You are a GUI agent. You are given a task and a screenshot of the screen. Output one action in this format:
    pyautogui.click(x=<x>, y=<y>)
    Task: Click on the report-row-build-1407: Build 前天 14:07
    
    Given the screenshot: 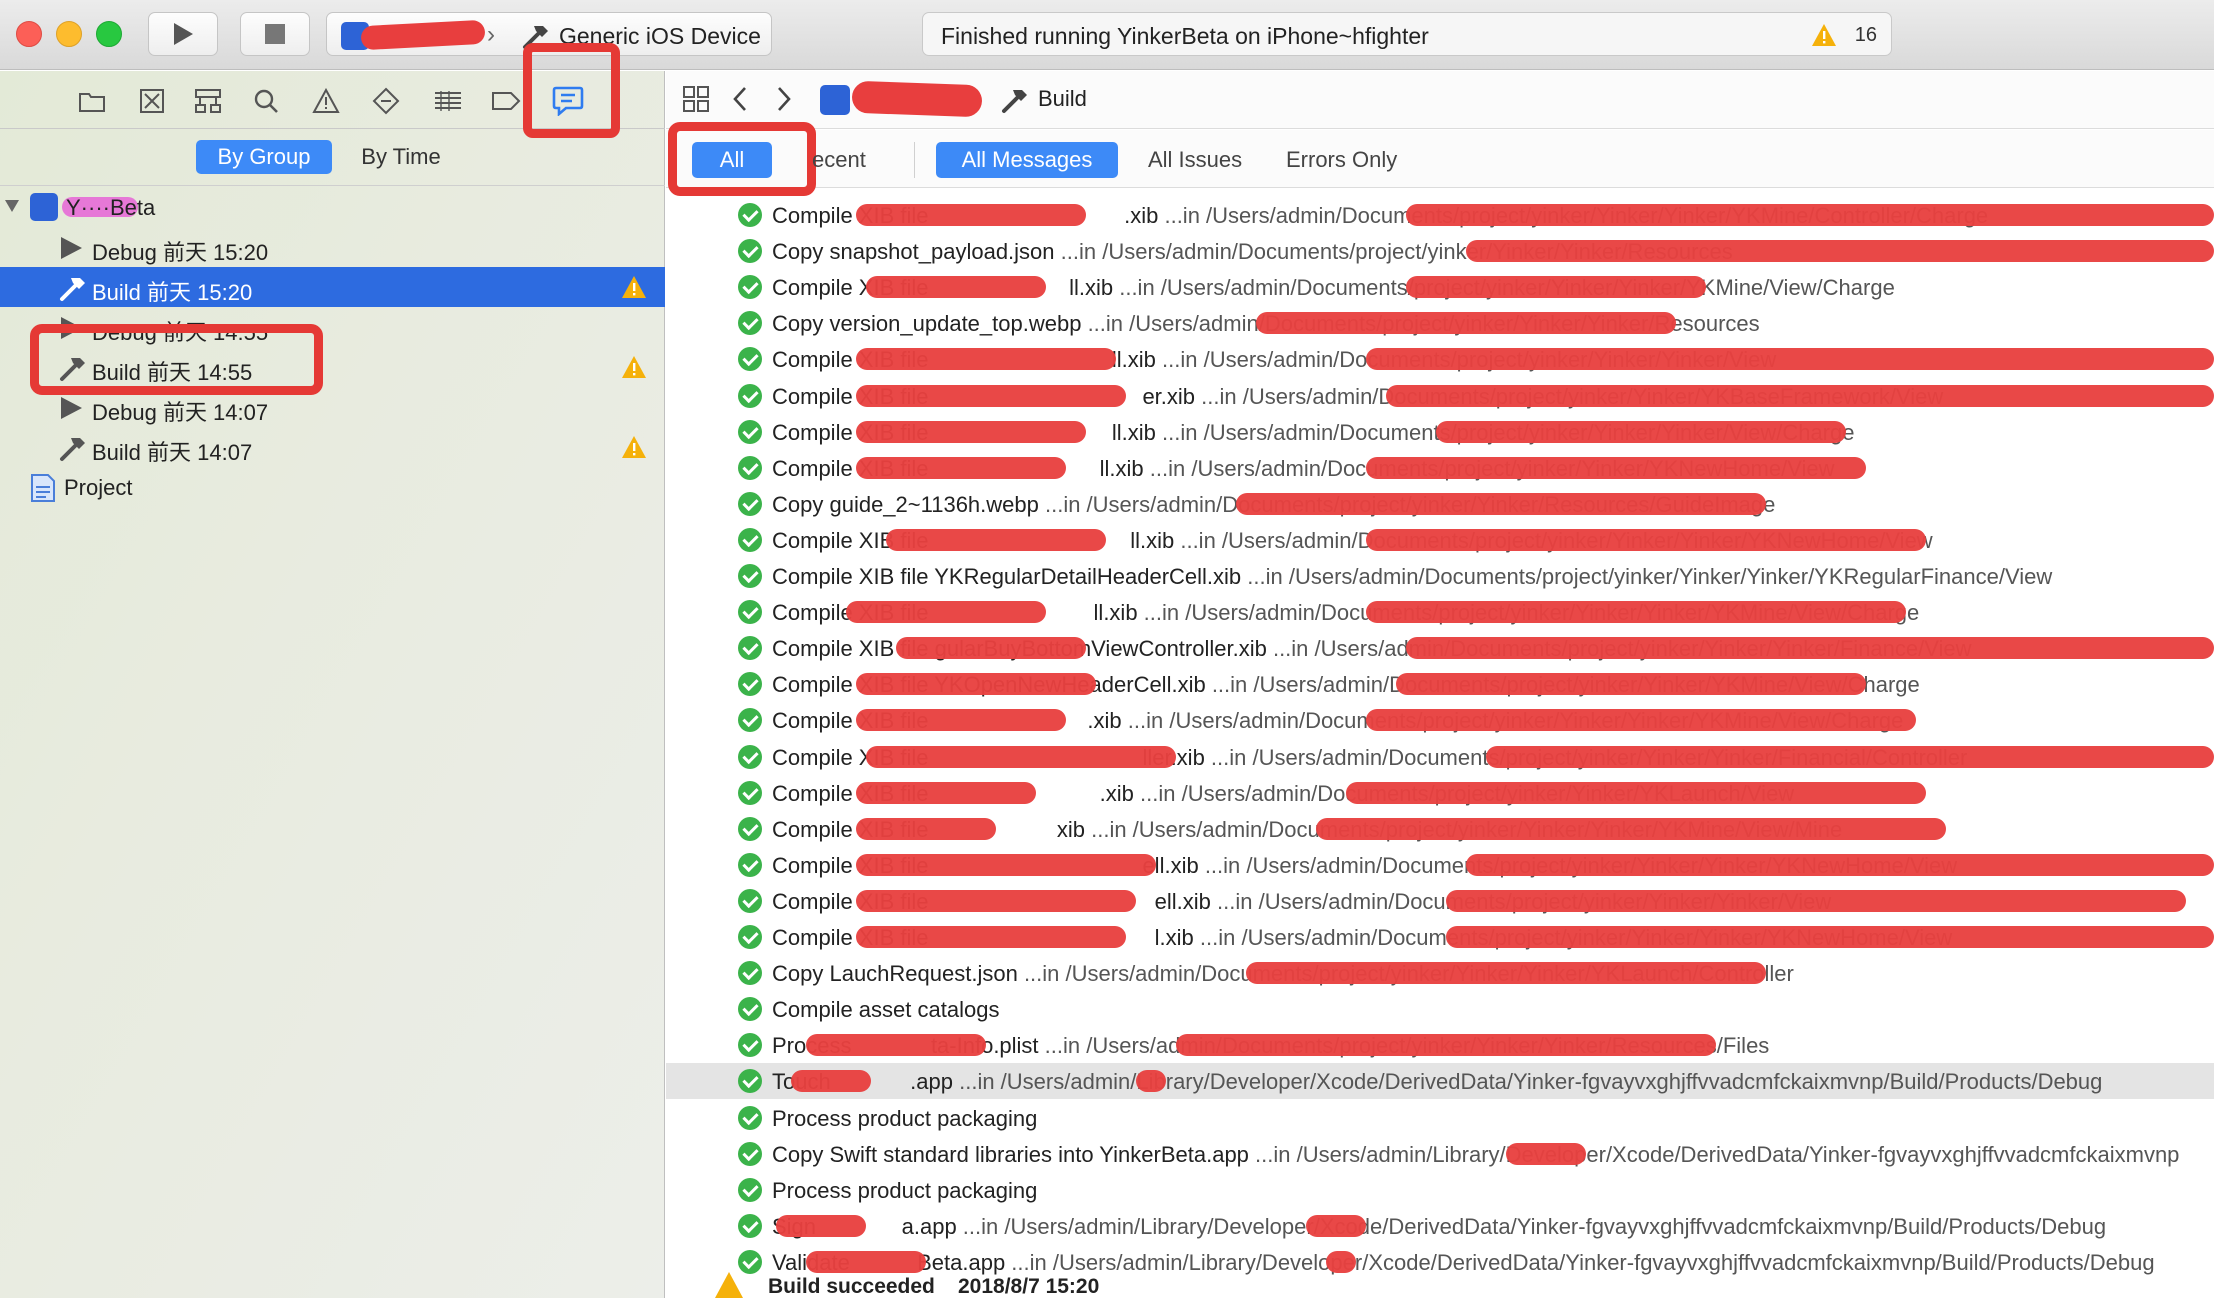 What is the action you would take?
    pyautogui.click(x=332, y=447)
    